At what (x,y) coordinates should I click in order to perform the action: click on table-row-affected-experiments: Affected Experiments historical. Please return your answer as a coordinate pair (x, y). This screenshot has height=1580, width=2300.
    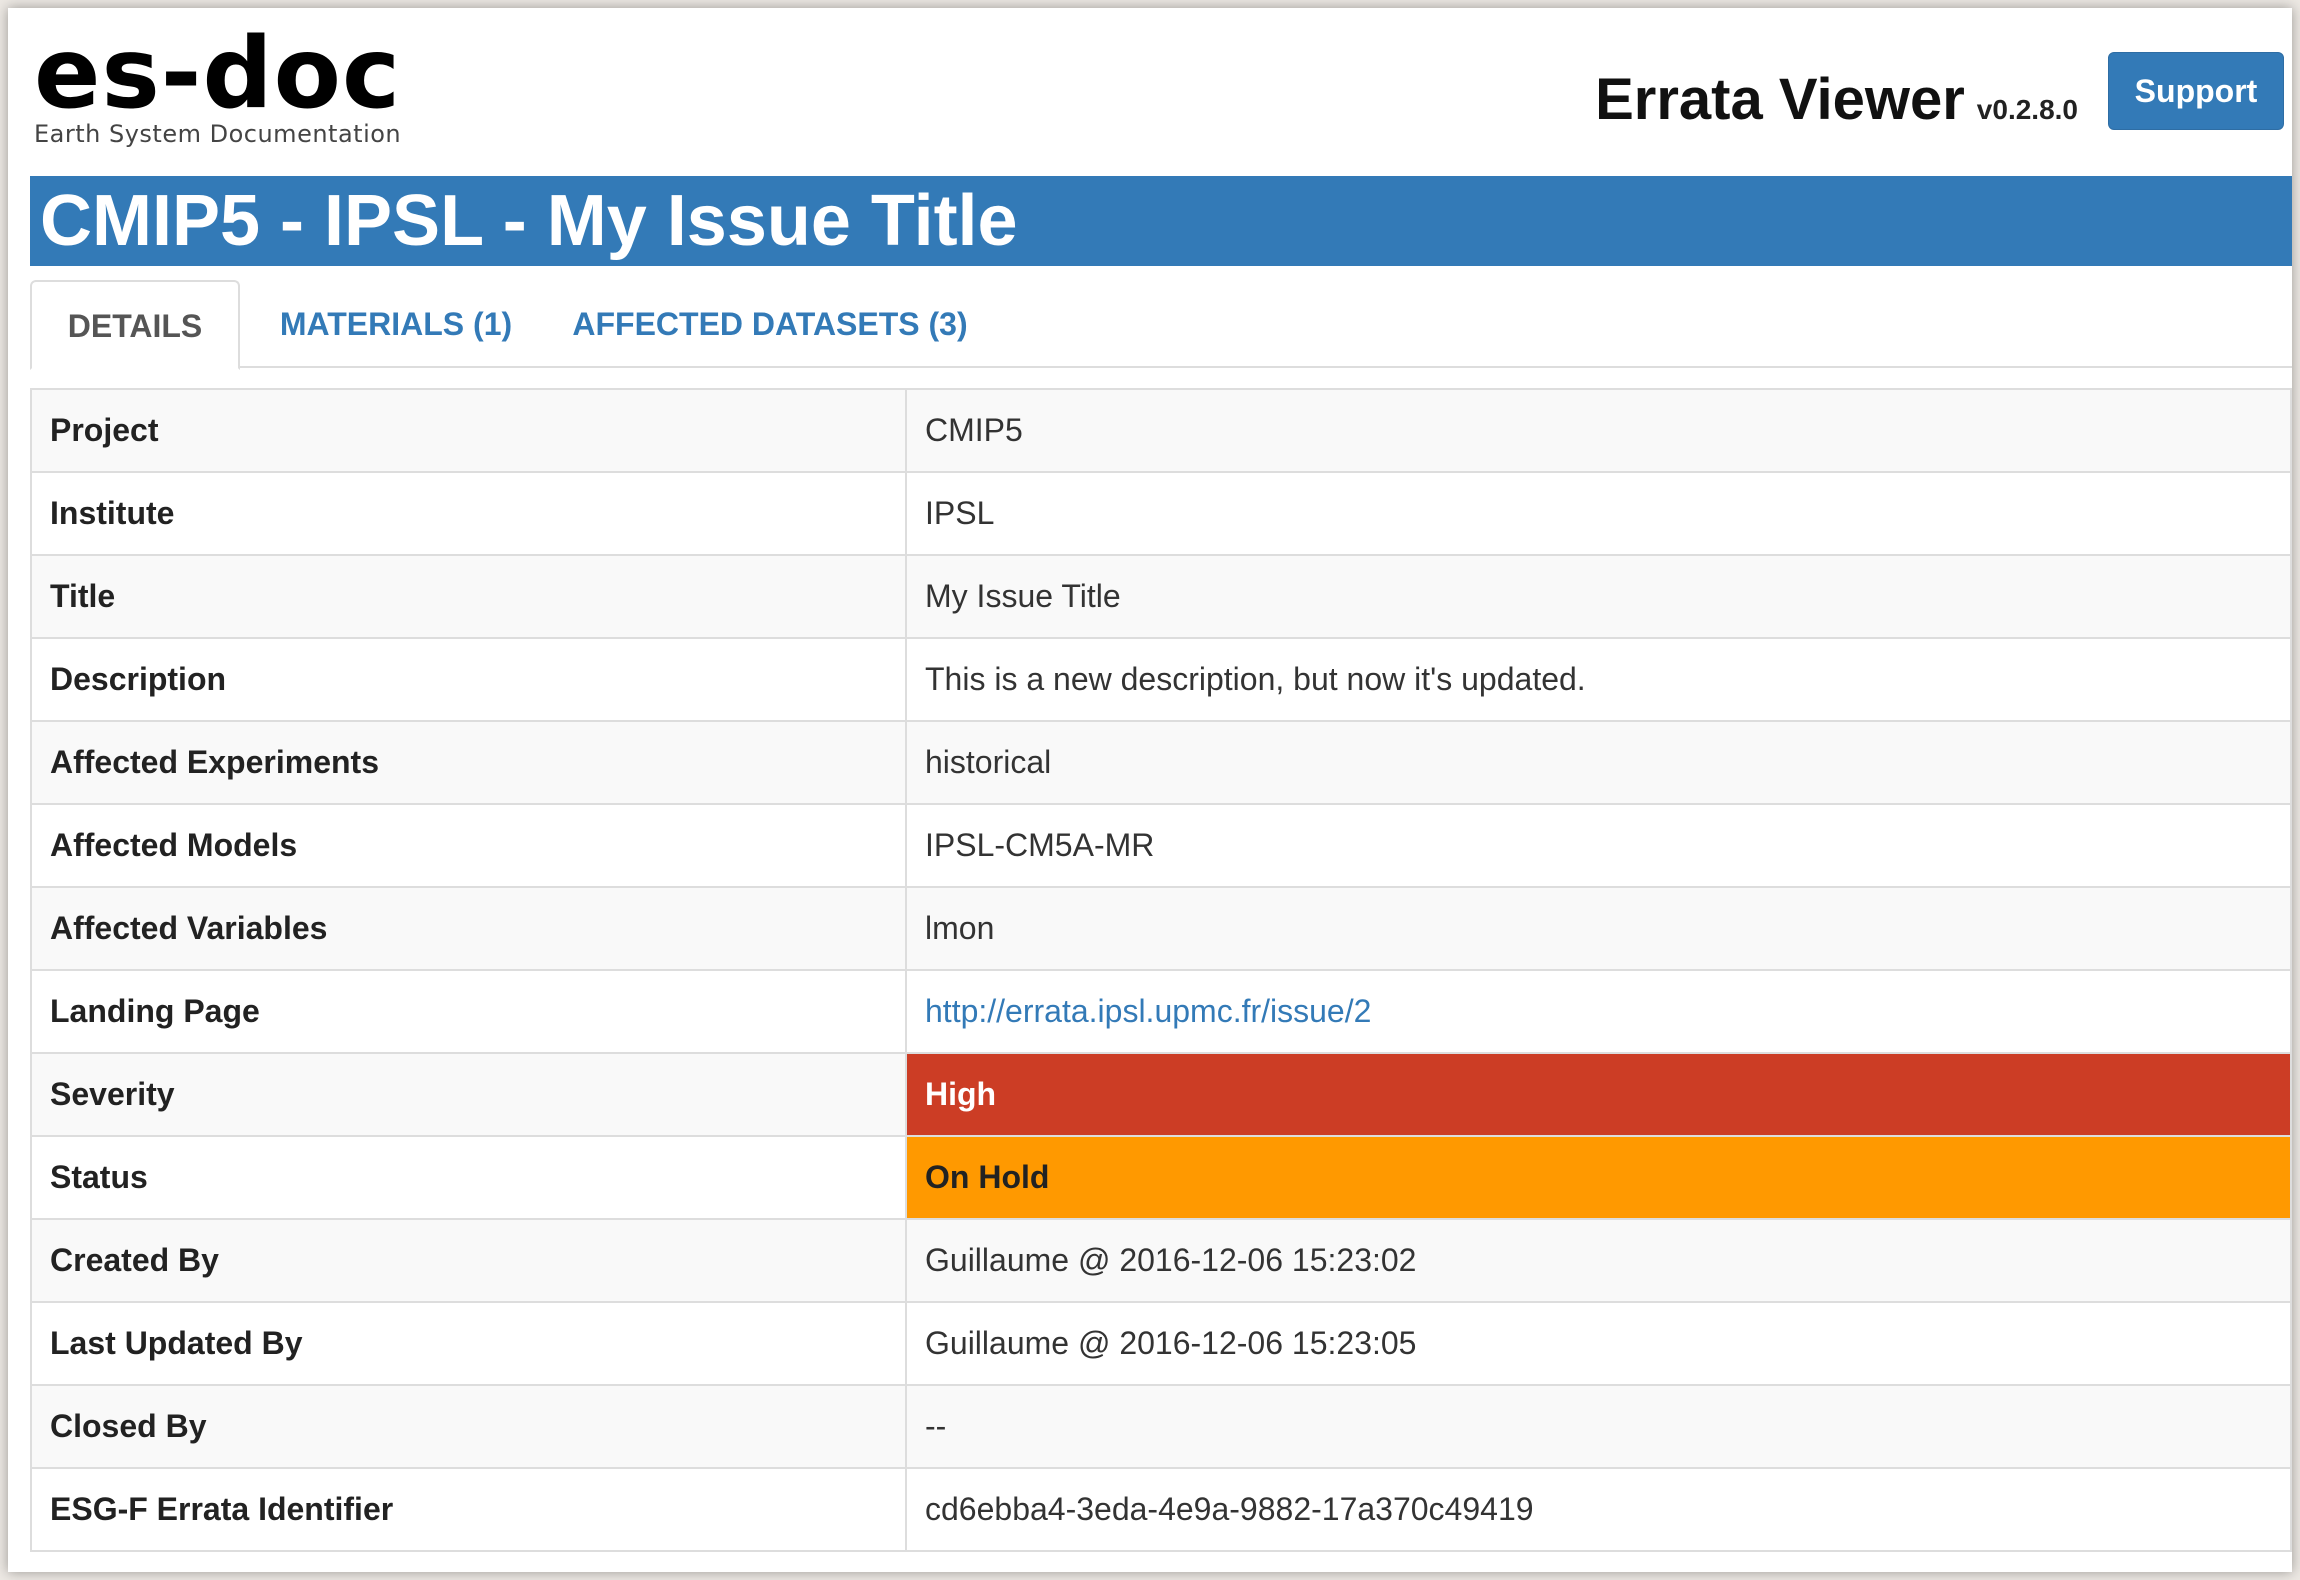
    Looking at the image, I should click on (1161, 762).